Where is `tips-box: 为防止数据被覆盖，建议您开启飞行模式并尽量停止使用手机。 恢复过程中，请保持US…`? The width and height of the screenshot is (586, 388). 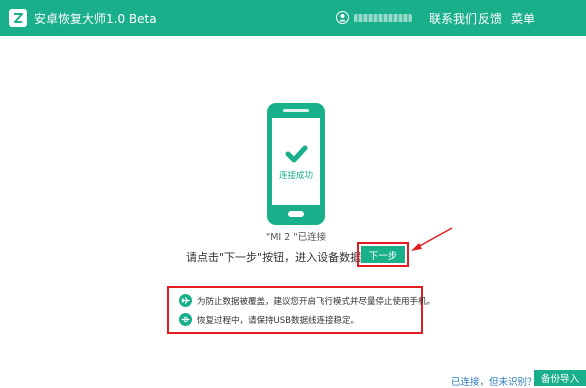
tips-box: 为防止数据被覆盖，建议您开启飞行模式并尽量停止使用手机。 恢复过程中，请保持US… is located at coordinates (301, 310).